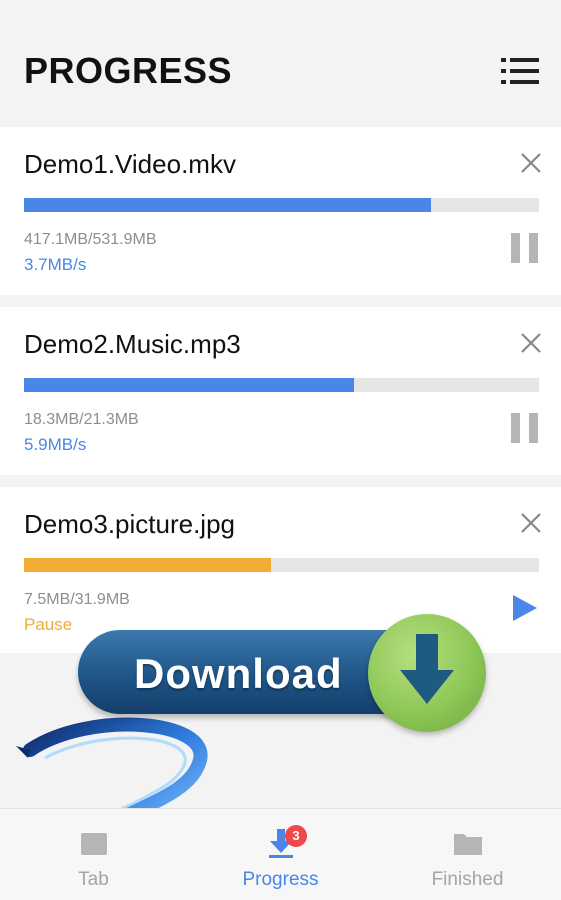  Describe the element at coordinates (93, 879) in the screenshot. I see `nav-tab-label: Tab` at that location.